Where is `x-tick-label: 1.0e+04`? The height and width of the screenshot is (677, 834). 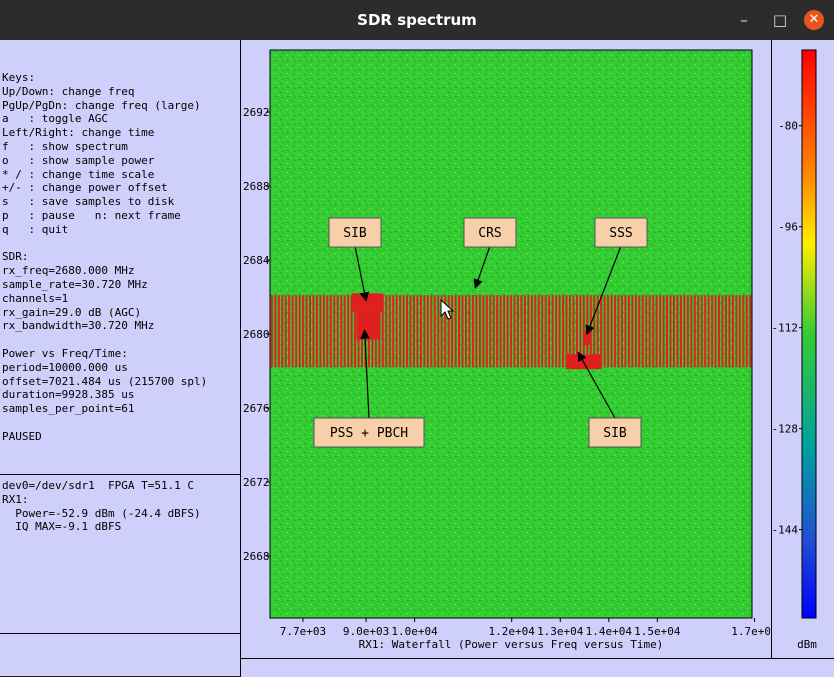
x-tick-label: 1.0e+04 is located at coordinates (414, 631).